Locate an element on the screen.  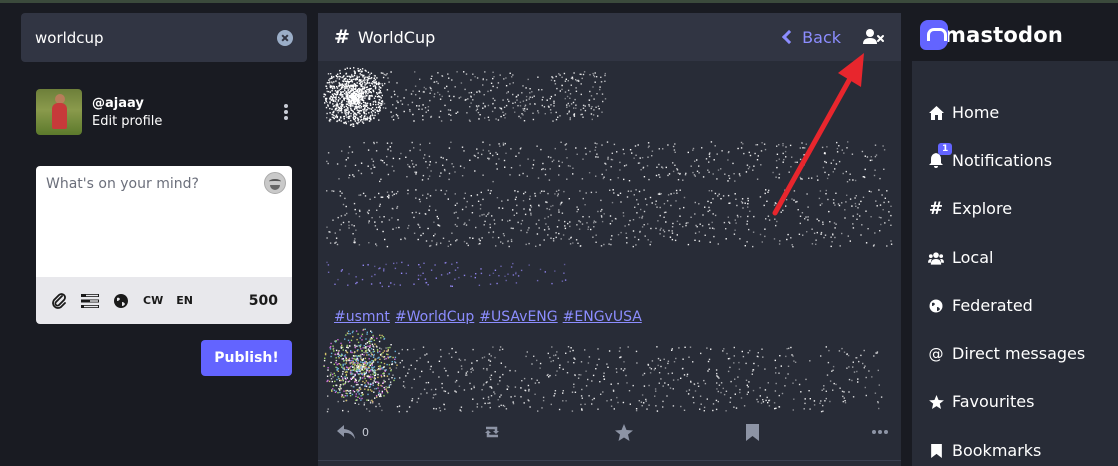
reply-icon is located at coordinates (346, 432).